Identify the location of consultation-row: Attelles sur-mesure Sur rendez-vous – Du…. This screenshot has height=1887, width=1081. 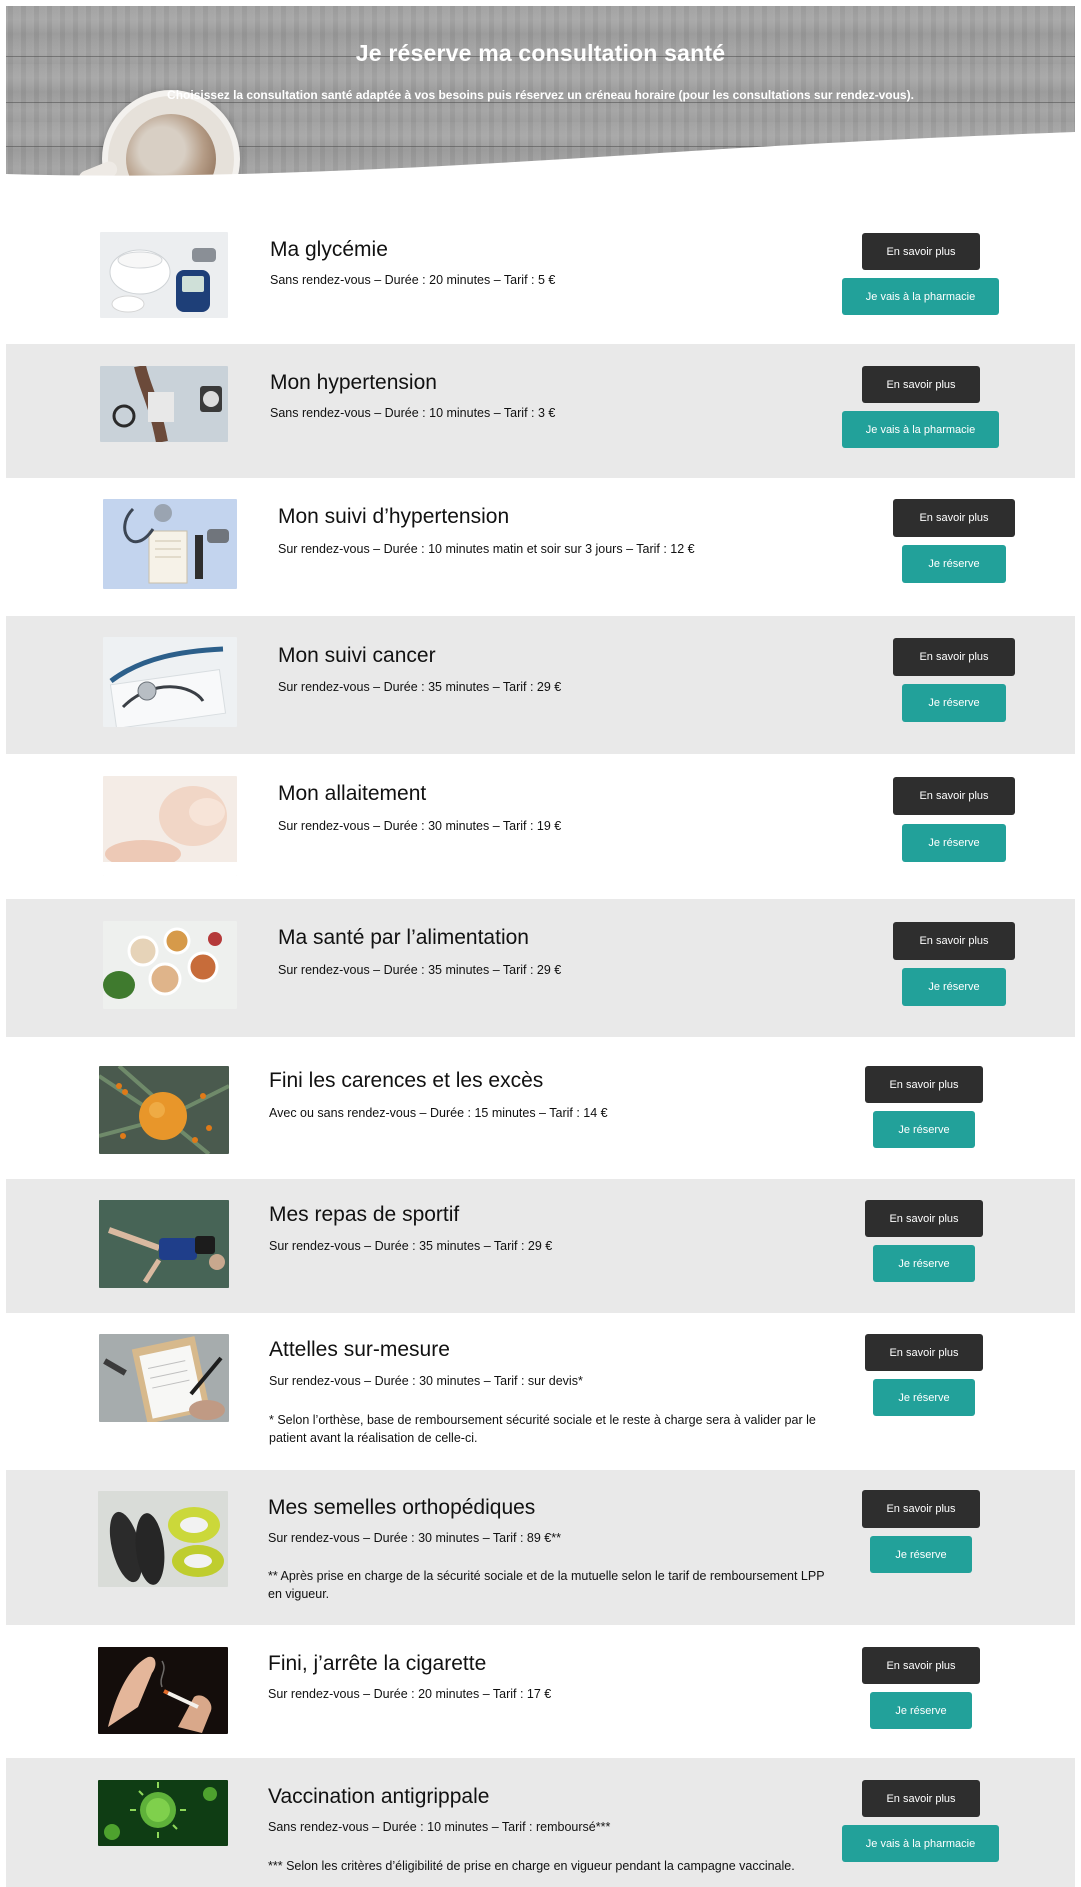
(540, 1391).